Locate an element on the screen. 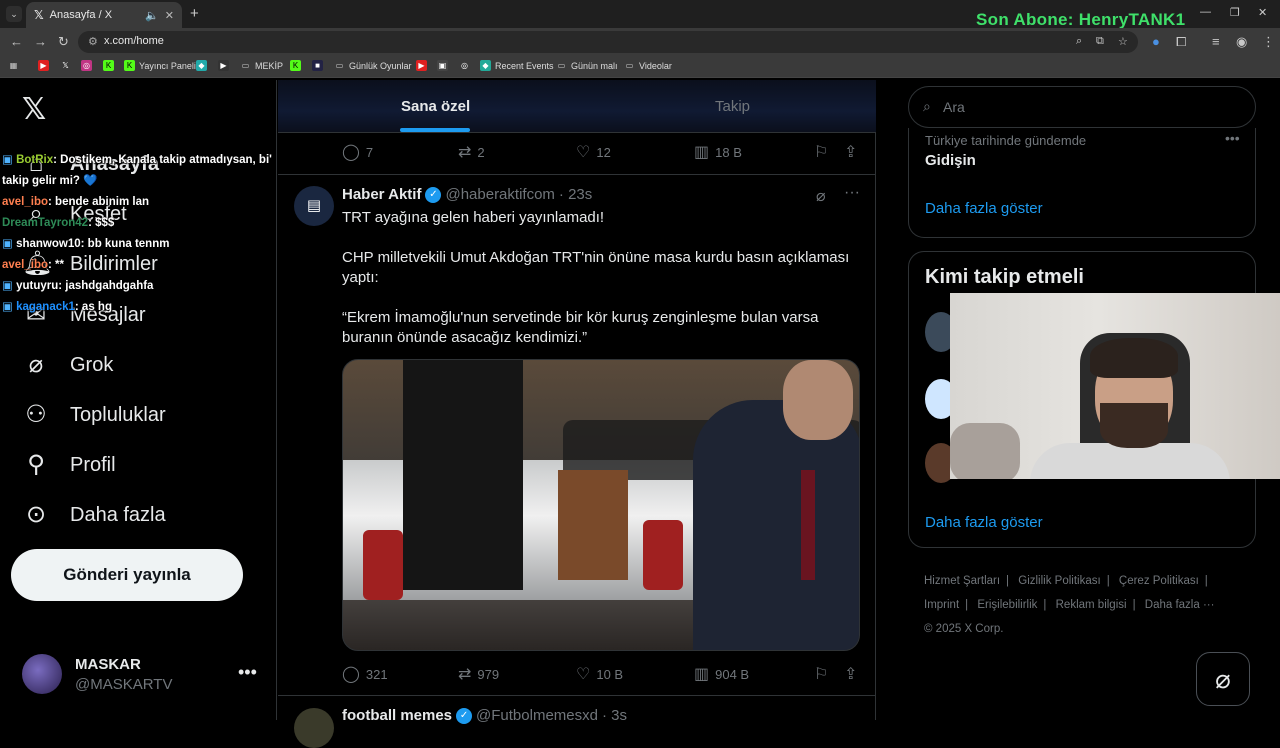 The width and height of the screenshot is (1280, 748). post-button: Gönderi yayınla is located at coordinates (127, 575).